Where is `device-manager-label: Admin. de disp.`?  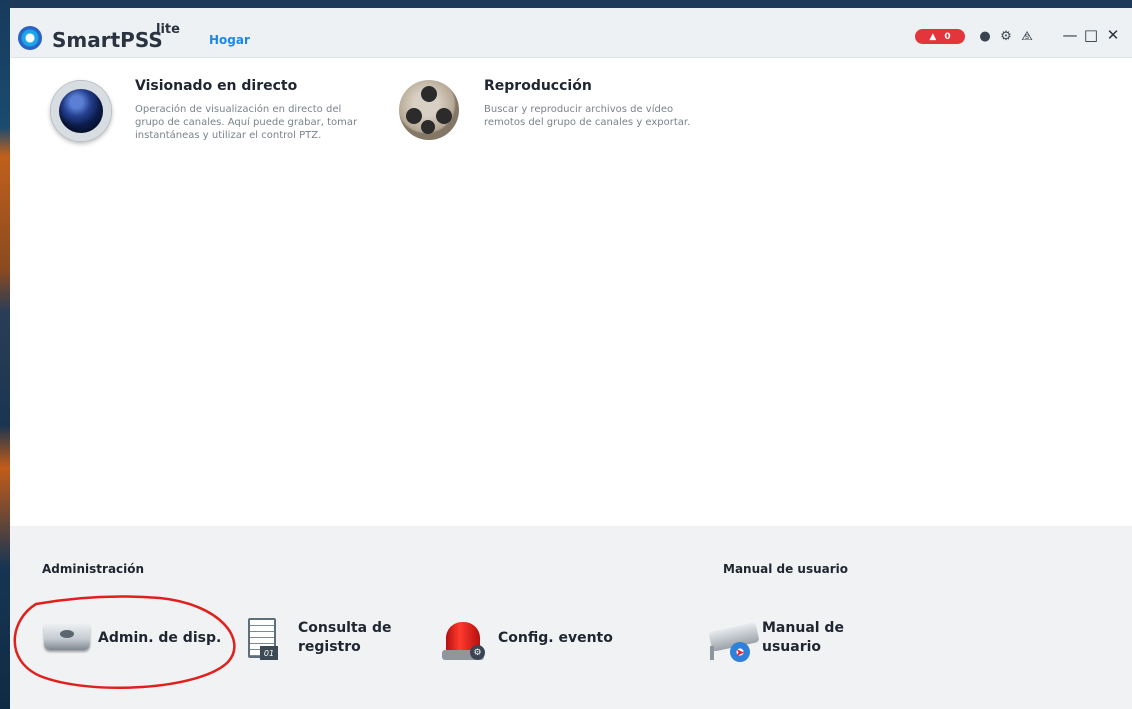 device-manager-label: Admin. de disp. is located at coordinates (159, 638).